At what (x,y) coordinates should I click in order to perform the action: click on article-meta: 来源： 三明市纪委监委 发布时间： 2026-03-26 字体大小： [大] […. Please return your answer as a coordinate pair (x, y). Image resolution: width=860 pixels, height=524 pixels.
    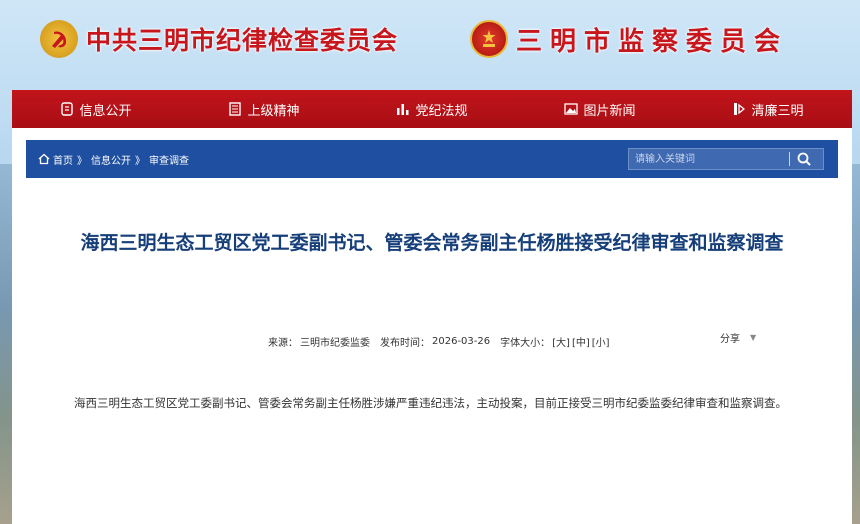
    Looking at the image, I should click on (440, 341).